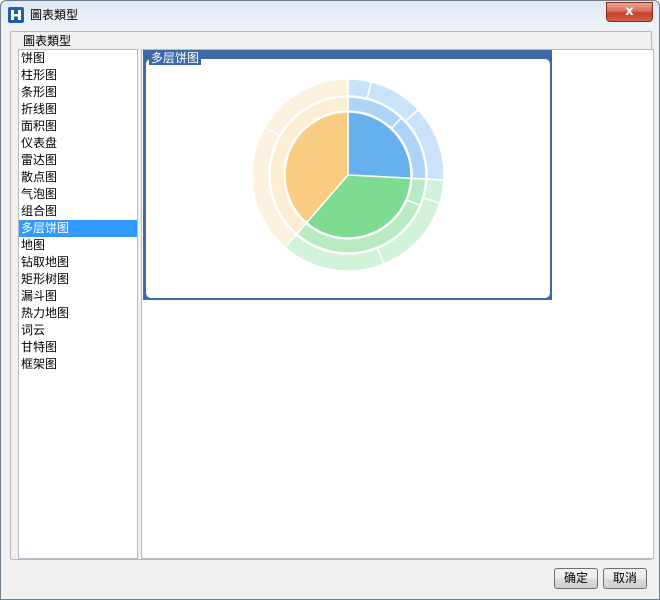 This screenshot has width=660, height=600. Describe the element at coordinates (330, 15) in the screenshot. I see `title-bar: 圖表類型 x` at that location.